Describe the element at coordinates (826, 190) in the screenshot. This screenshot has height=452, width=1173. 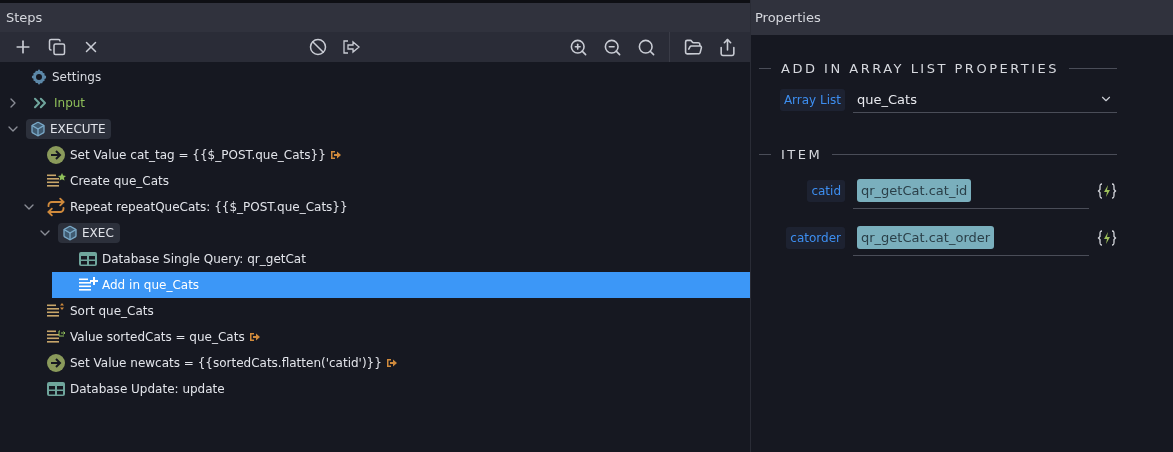
I see `field-label: catid` at that location.